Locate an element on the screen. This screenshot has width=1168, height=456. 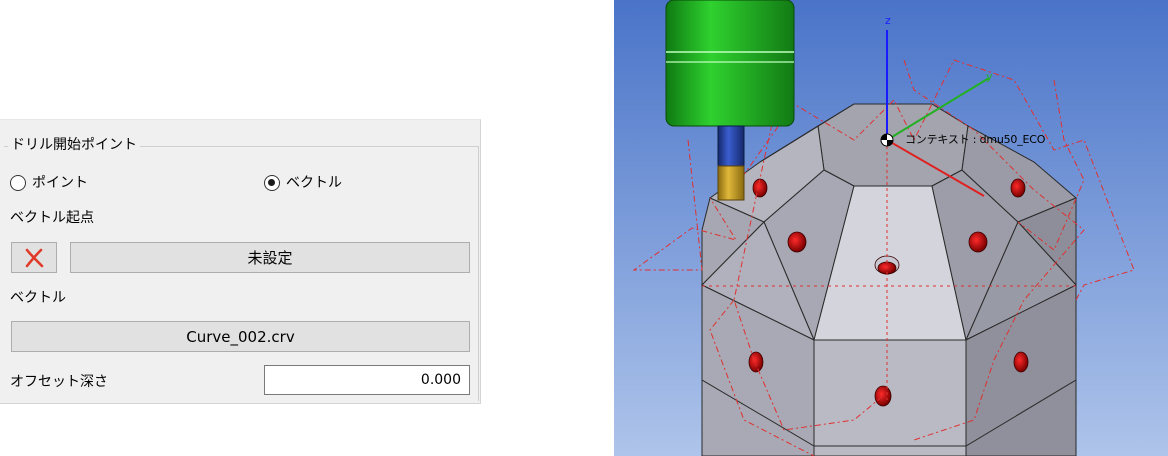
vector-origin-select-button: 未設定 is located at coordinates (270, 257).